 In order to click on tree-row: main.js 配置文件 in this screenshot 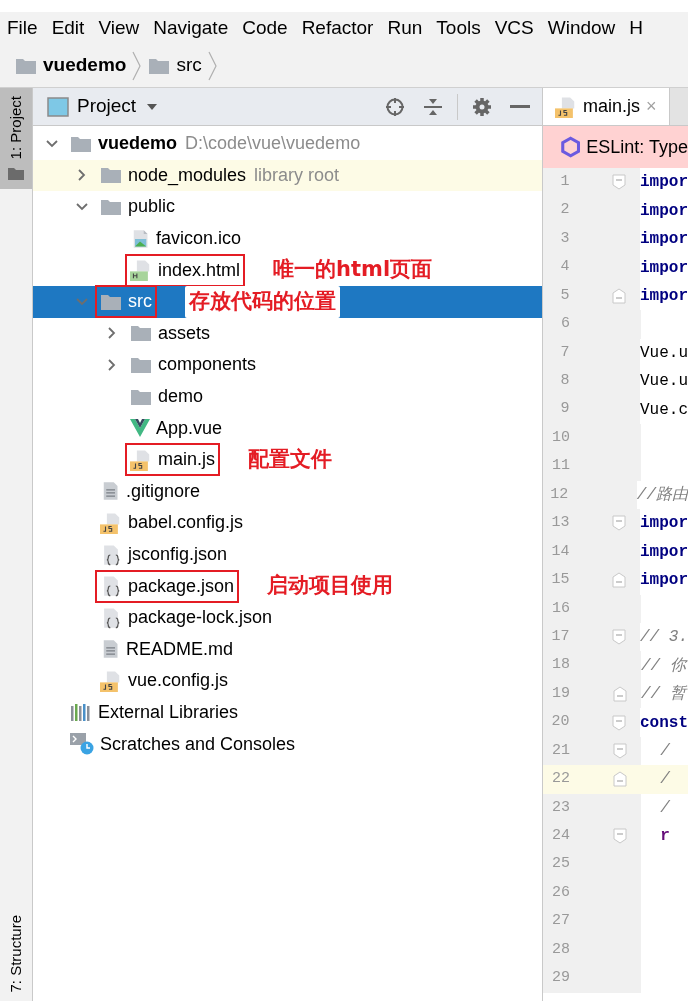, I will do `click(287, 459)`.